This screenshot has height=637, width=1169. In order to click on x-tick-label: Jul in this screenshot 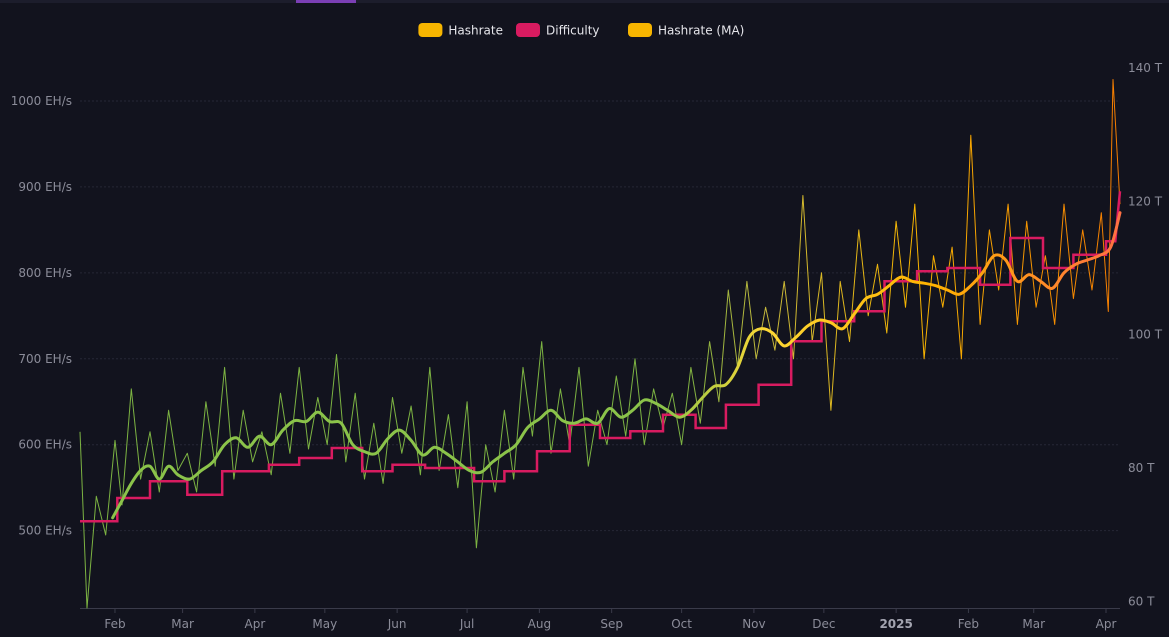, I will do `click(466, 624)`.